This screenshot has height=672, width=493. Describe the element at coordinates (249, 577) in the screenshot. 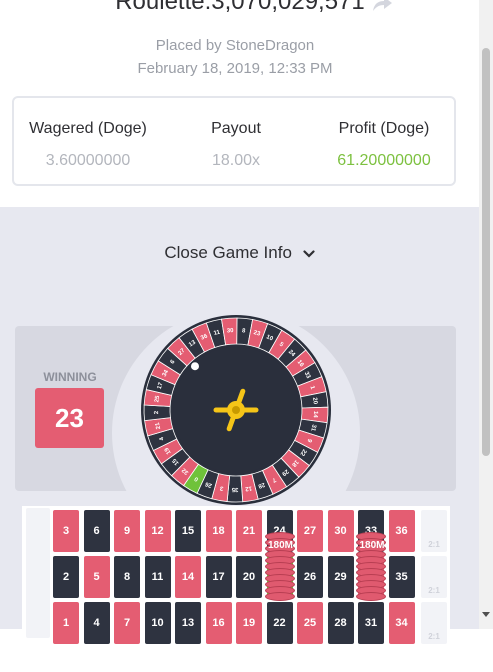

I see `board-number: 20` at that location.